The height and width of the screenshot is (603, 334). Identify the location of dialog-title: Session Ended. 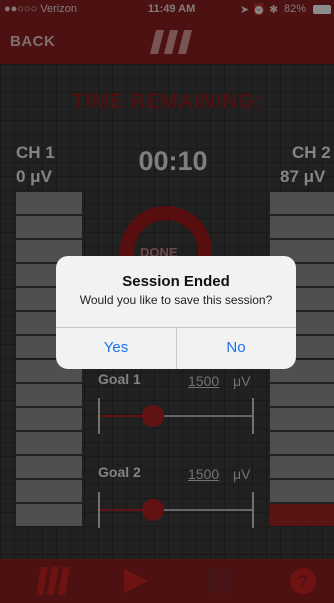
(176, 281).